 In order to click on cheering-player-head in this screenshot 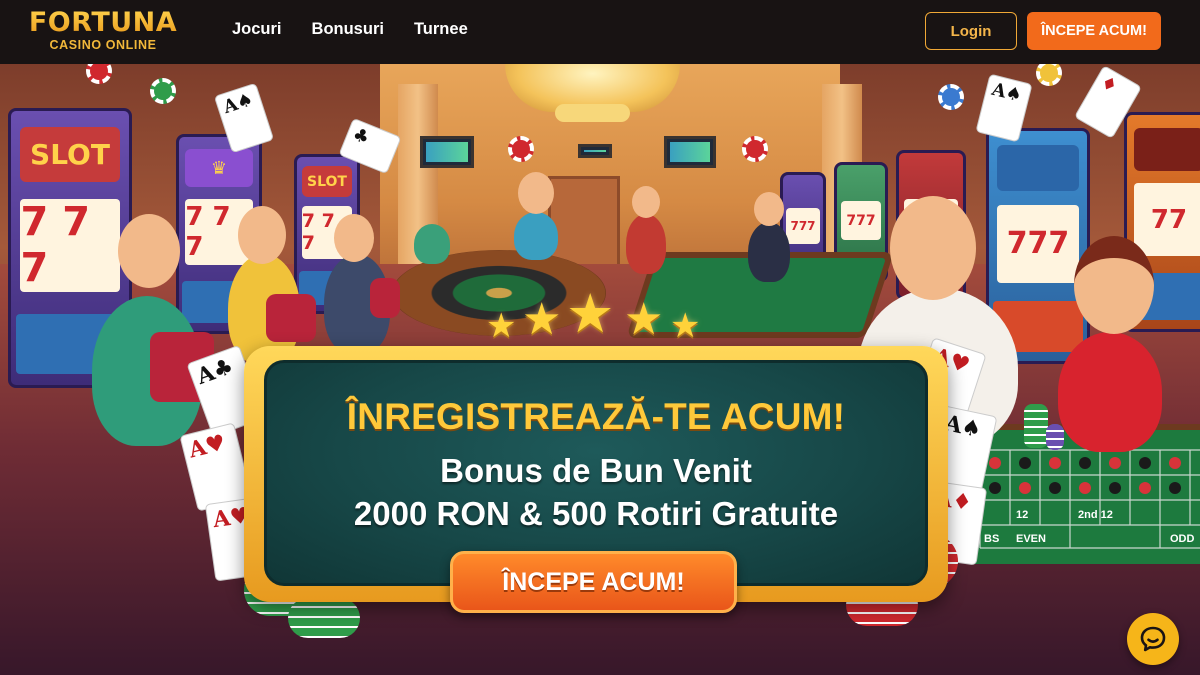, I will do `click(536, 193)`.